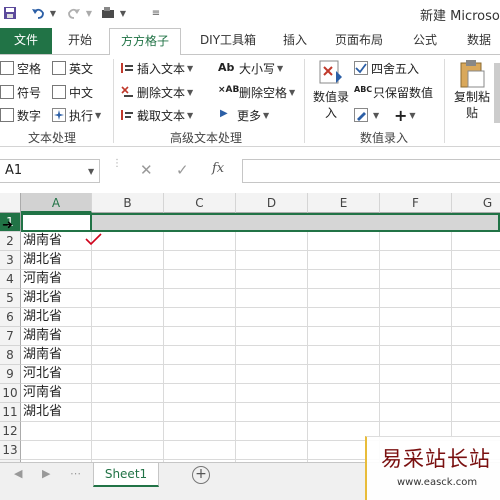 The width and height of the screenshot is (500, 500). What do you see at coordinates (200, 203) in the screenshot?
I see `column-header-c: C` at bounding box center [200, 203].